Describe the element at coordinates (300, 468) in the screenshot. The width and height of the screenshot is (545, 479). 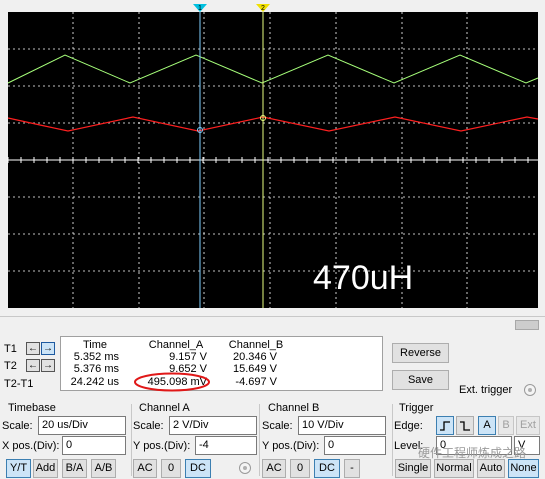
I see `channel-b-zero-button: 0` at that location.